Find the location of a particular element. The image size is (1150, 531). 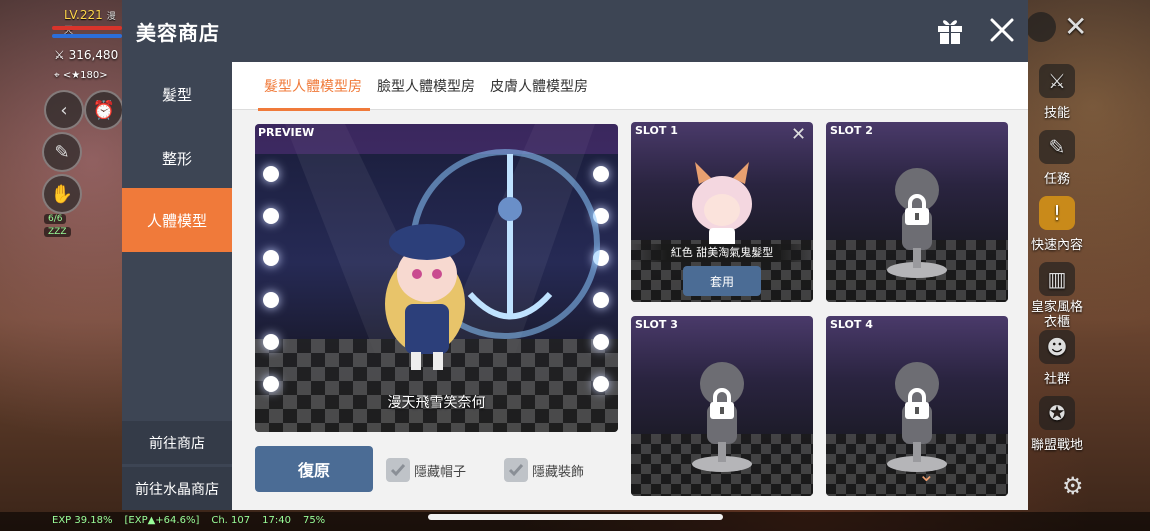

back-arrow-icon: ‹ is located at coordinates (64, 110).